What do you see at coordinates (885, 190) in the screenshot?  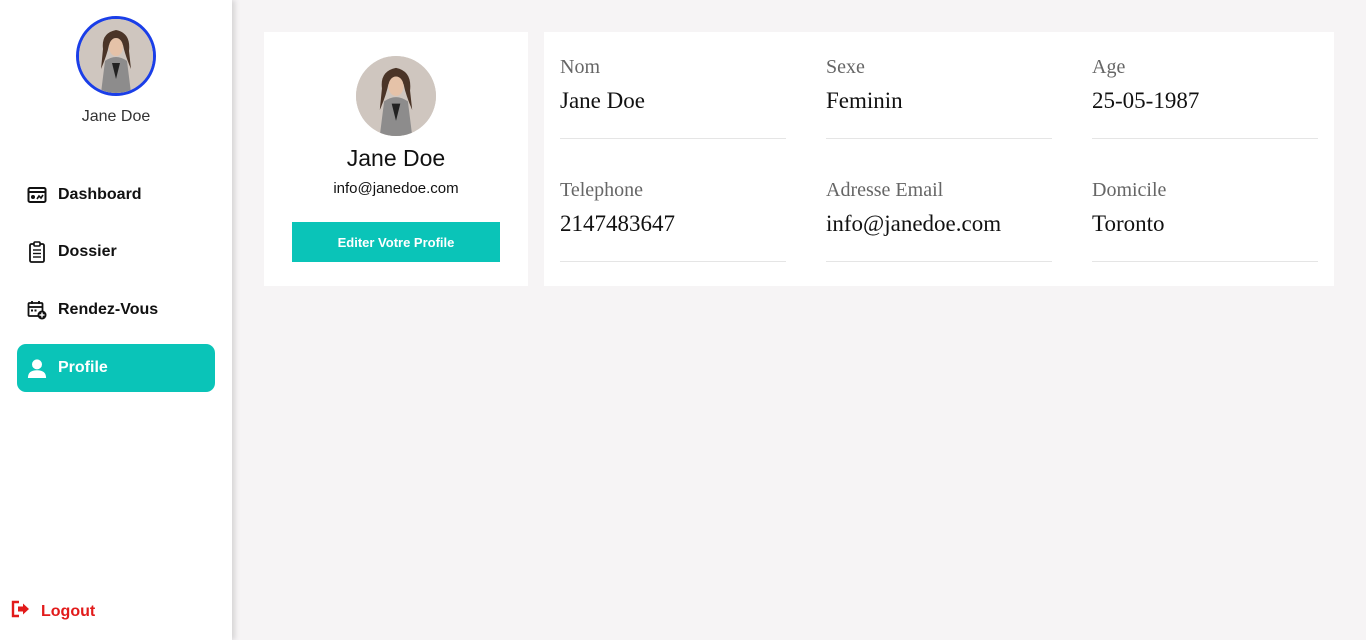 I see `field-label: Adresse Email` at bounding box center [885, 190].